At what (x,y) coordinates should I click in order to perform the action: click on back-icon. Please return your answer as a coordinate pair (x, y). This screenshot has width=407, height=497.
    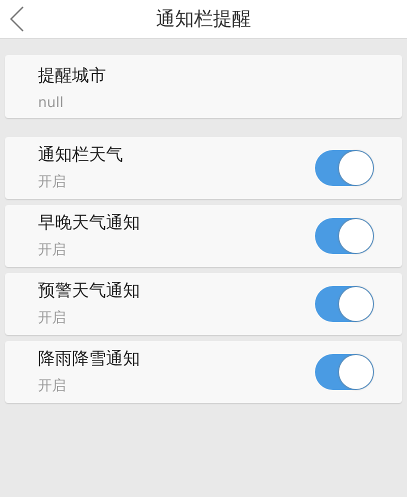
    Looking at the image, I should click on (17, 19).